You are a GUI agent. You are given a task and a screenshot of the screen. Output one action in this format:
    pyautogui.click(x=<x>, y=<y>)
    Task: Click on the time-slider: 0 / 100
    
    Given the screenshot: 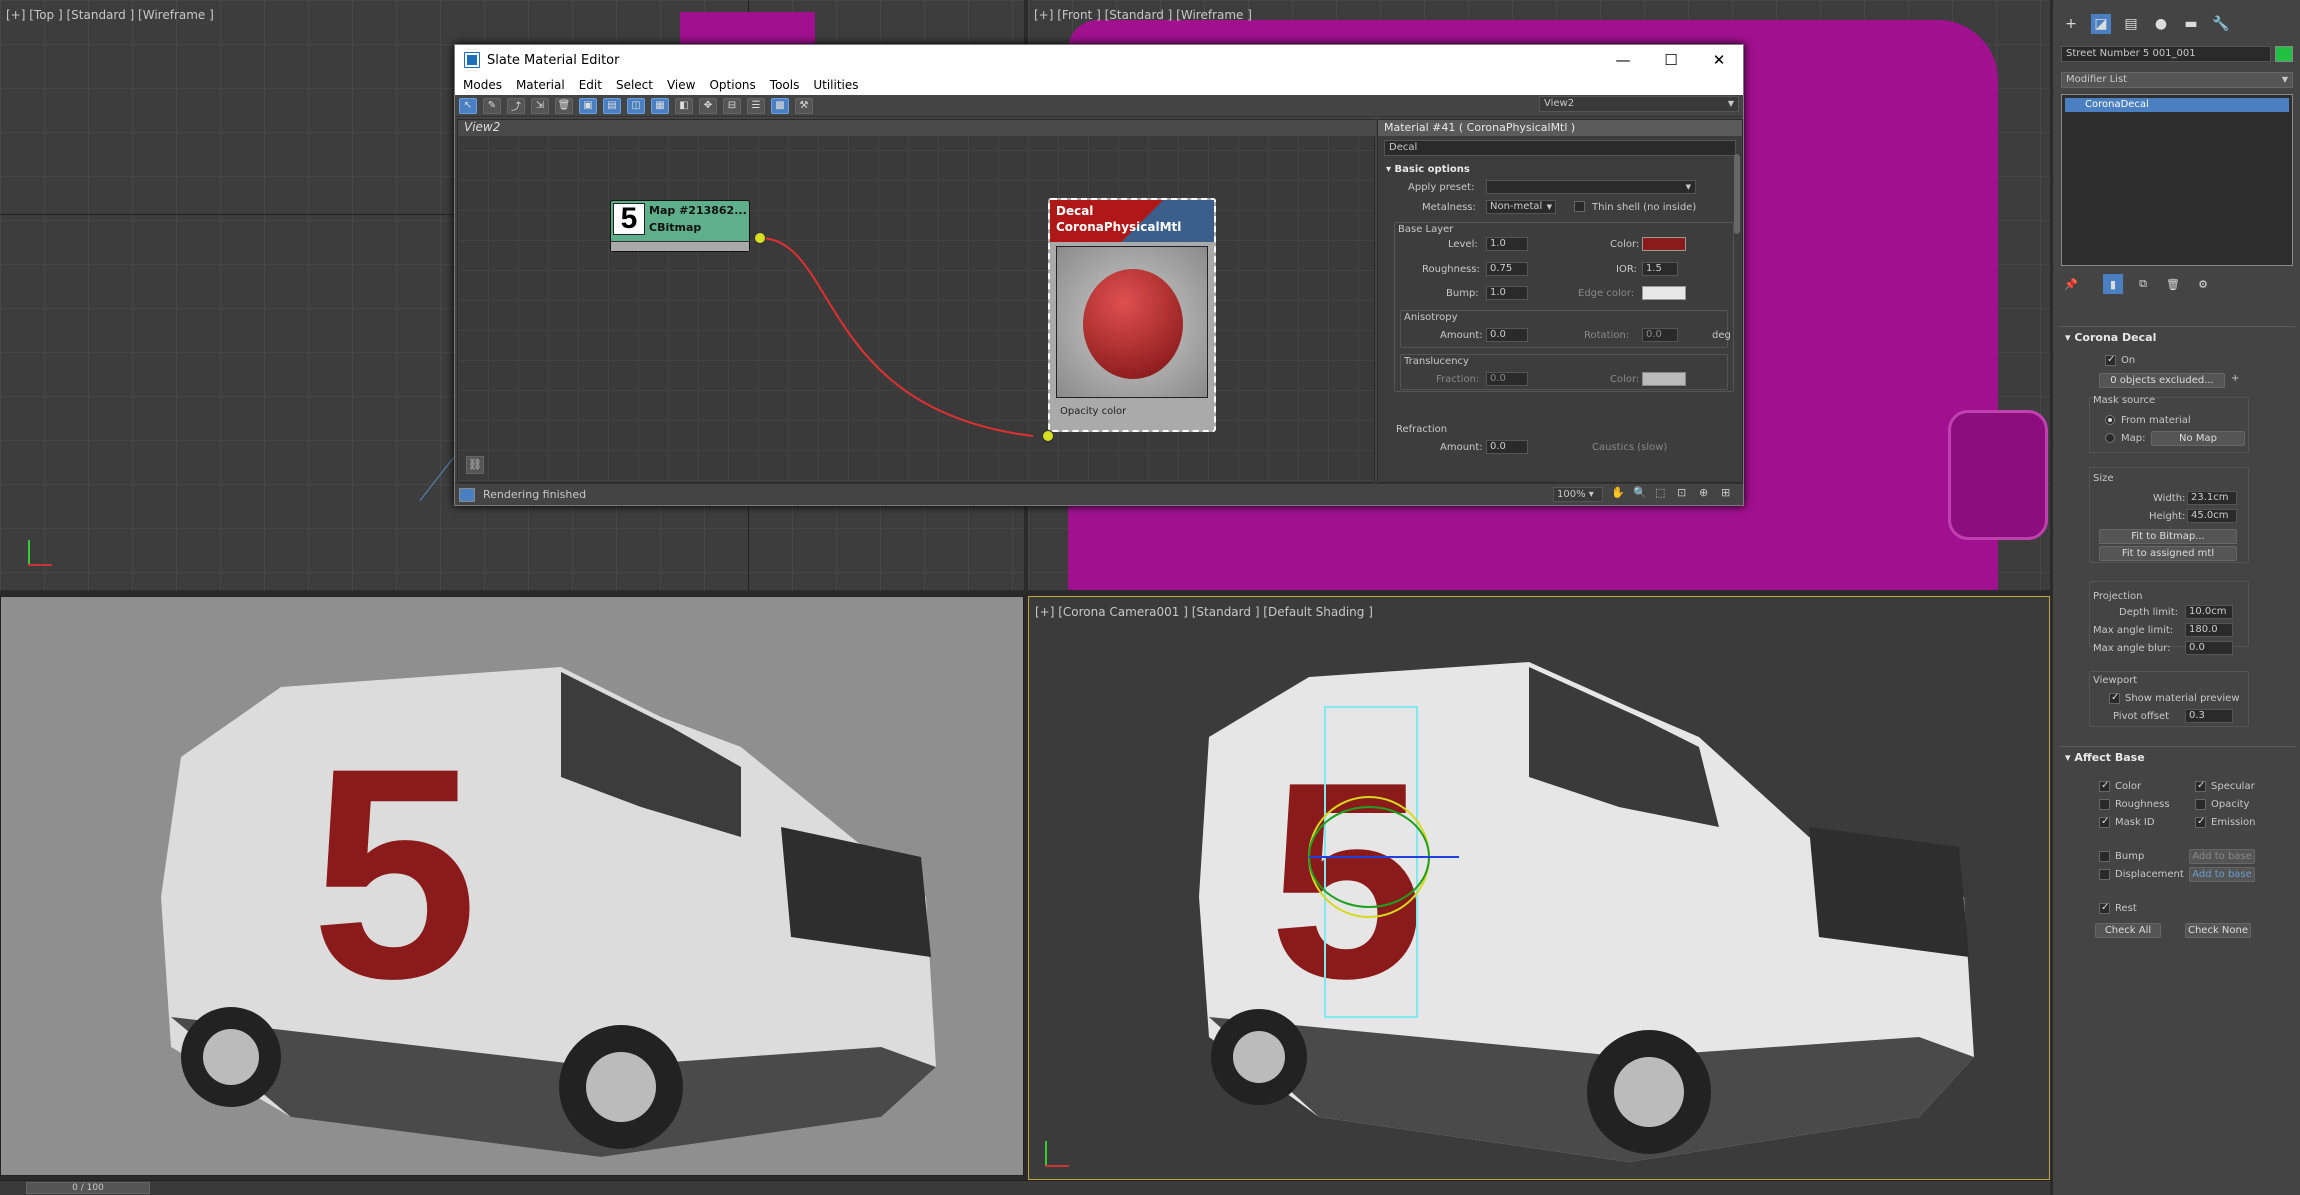 What is the action you would take?
    pyautogui.click(x=88, y=1188)
    